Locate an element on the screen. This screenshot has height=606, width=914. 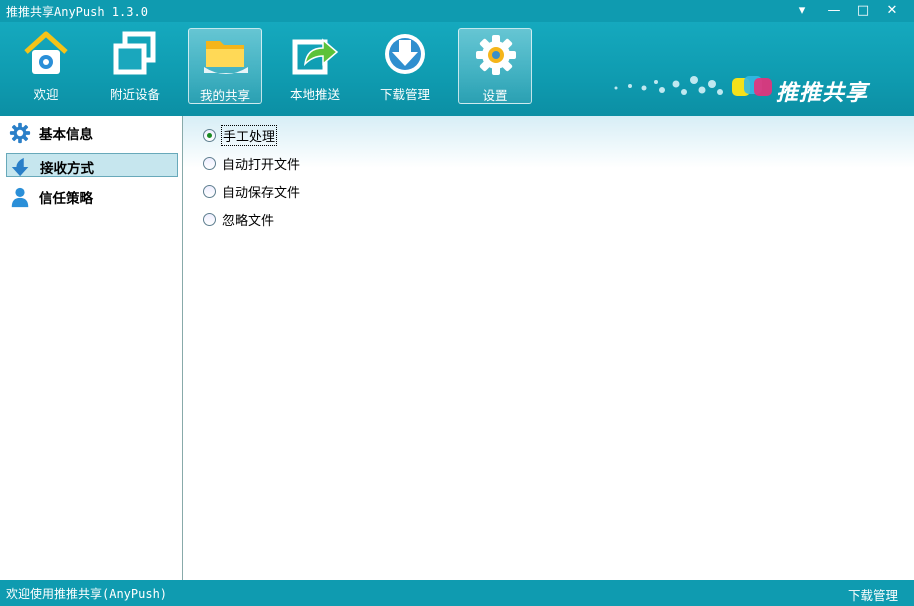
push-icon is located at coordinates (315, 56).